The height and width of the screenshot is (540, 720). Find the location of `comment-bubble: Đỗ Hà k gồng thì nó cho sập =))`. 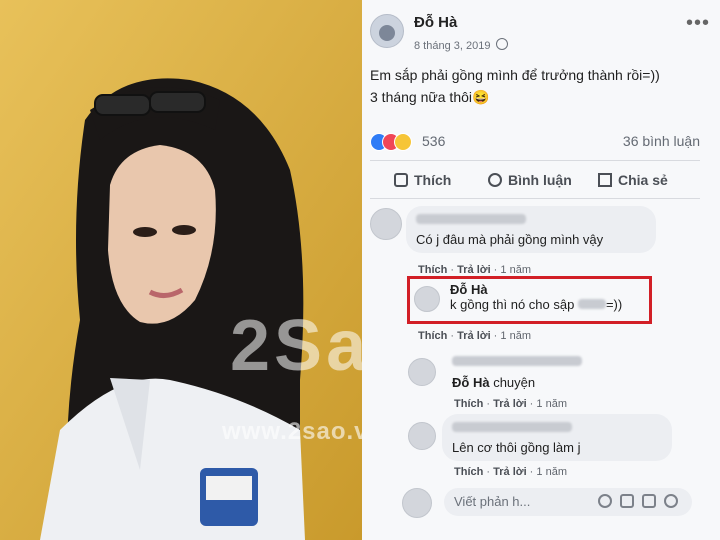

comment-bubble: Đỗ Hà k gồng thì nó cho sập =)) is located at coordinates (545, 297).